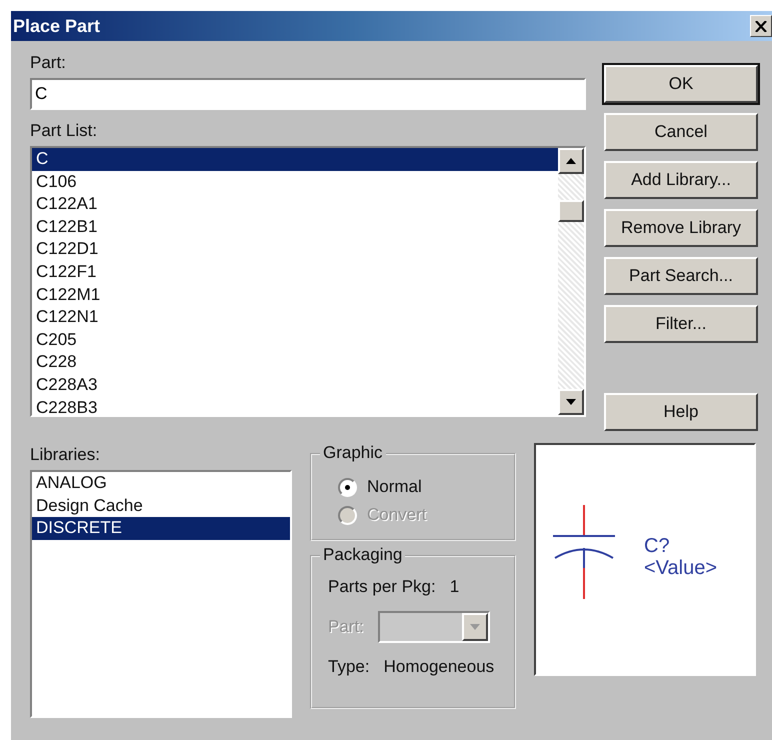 This screenshot has height=740, width=772. I want to click on dialog-button: Remove Library, so click(681, 228).